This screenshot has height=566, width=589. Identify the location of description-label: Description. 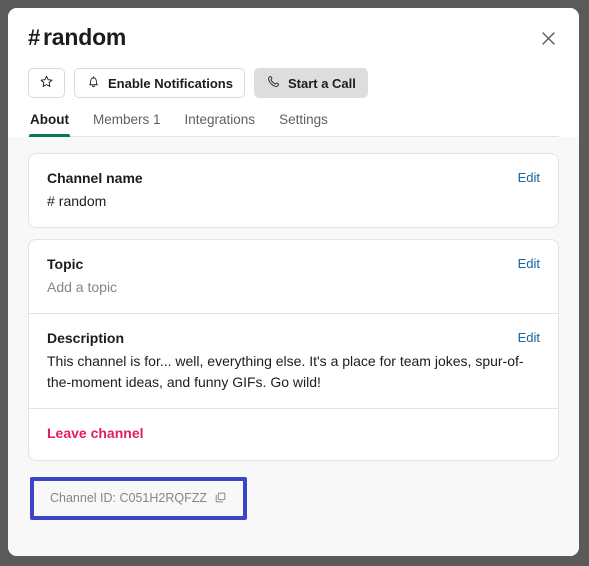
(86, 338).